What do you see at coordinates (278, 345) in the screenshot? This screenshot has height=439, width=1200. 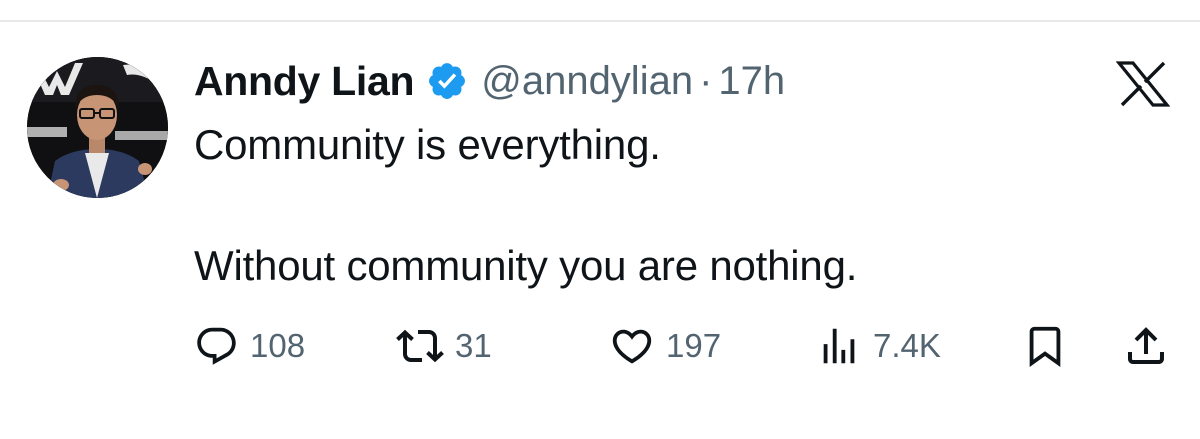 I see `reply-count: 108` at bounding box center [278, 345].